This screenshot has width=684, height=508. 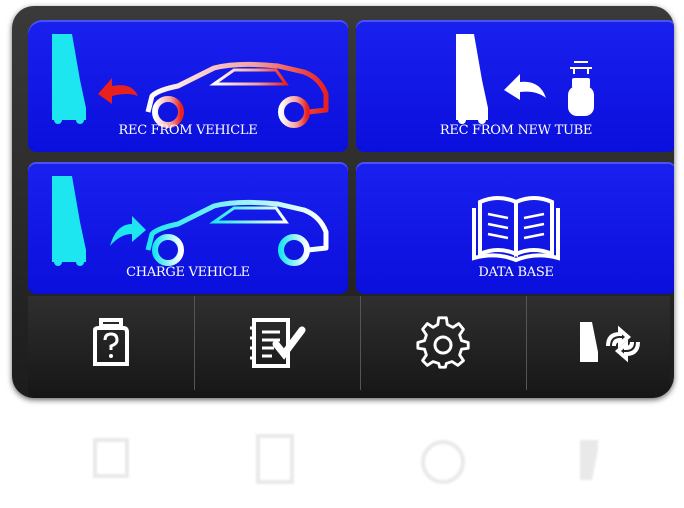 I want to click on settings-button, so click(x=443, y=343).